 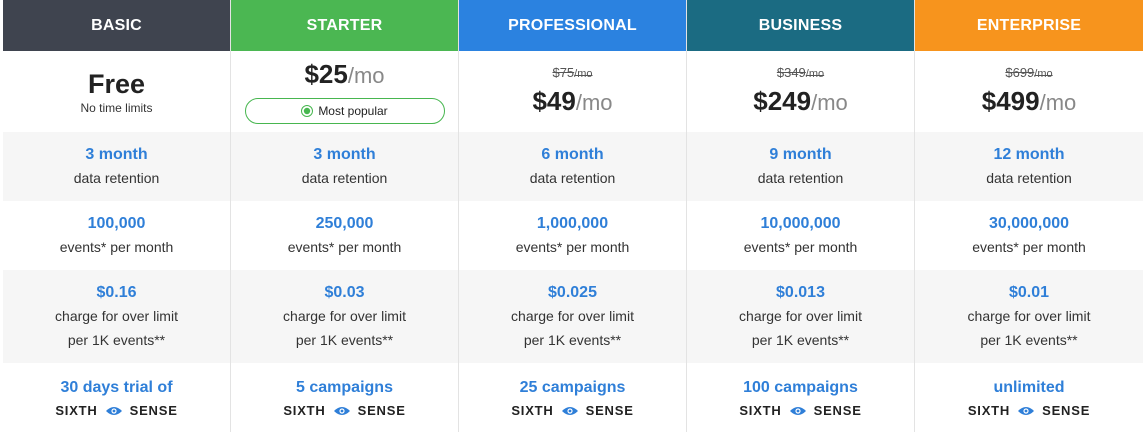 What do you see at coordinates (344, 397) in the screenshot?
I see `campaigns-cell: 5 campaigns SIXTH SENSE` at bounding box center [344, 397].